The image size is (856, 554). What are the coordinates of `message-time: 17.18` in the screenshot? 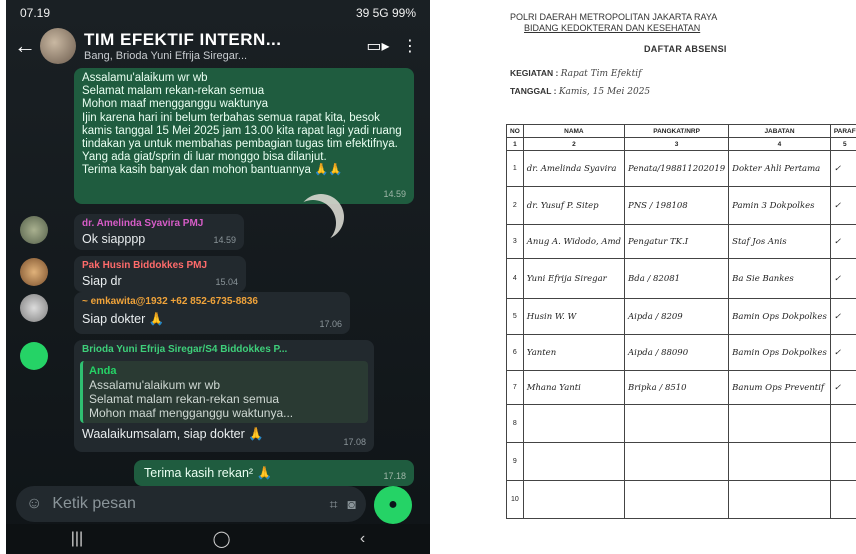 It's located at (394, 475).